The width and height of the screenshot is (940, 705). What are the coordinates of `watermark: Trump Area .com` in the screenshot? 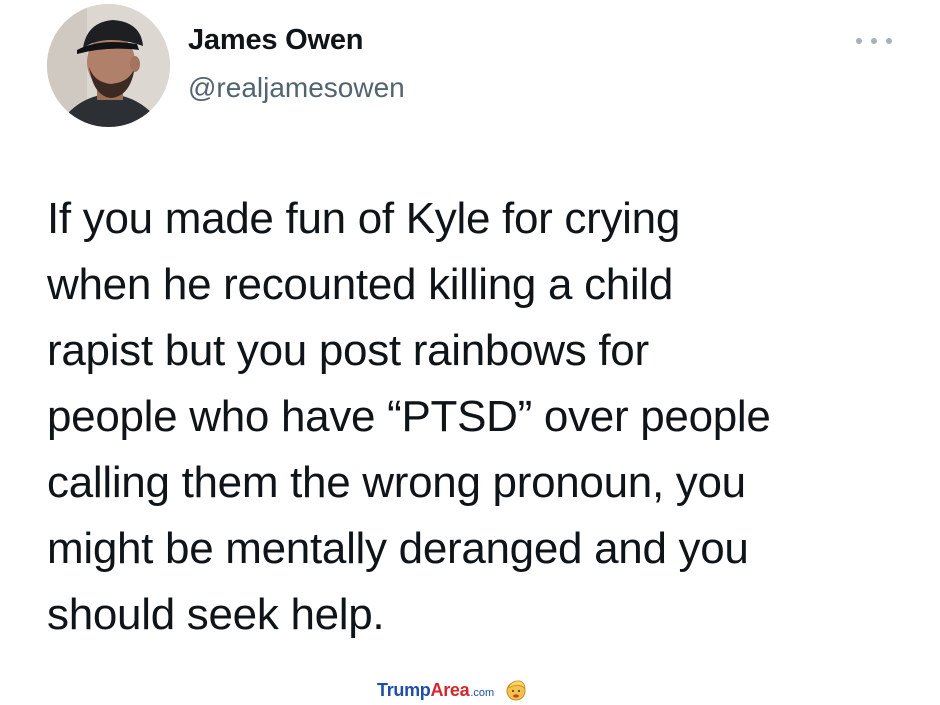 It's located at (452, 690).